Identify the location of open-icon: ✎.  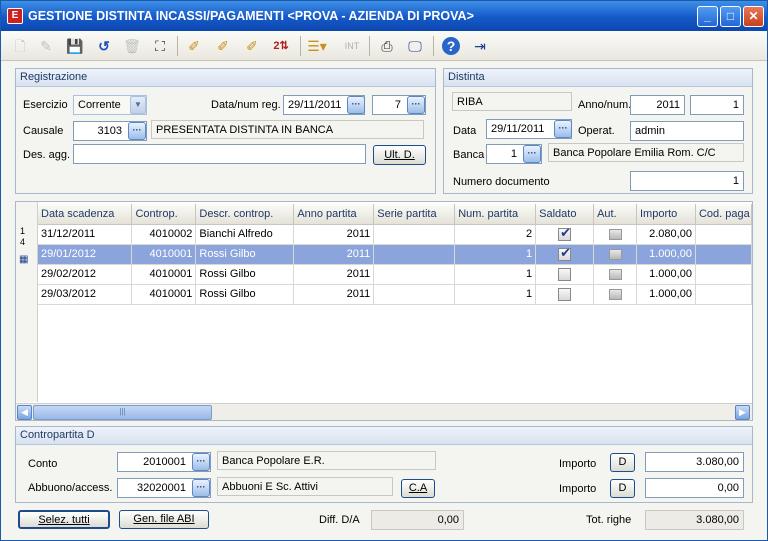
(46, 46).